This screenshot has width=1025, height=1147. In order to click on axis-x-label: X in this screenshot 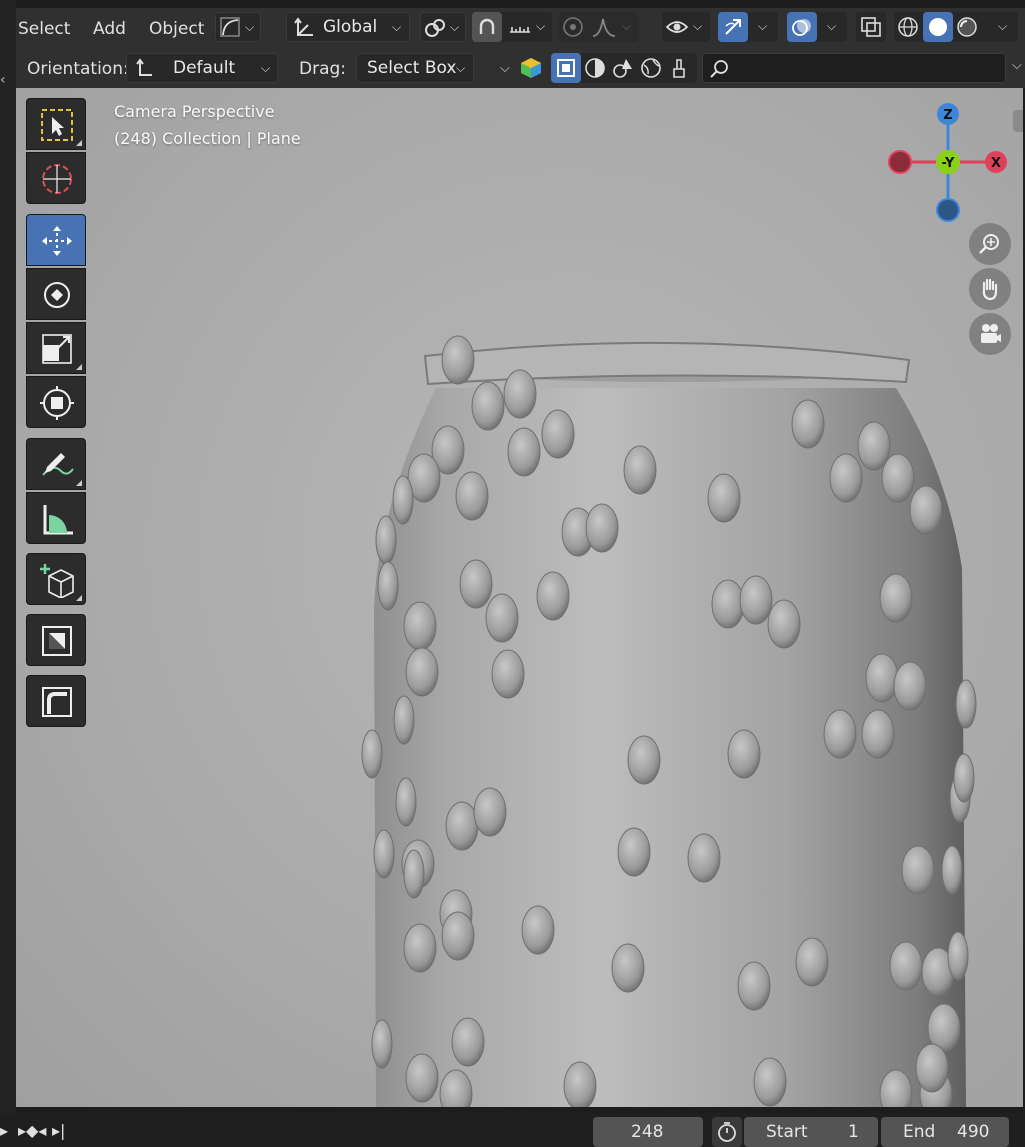, I will do `click(996, 163)`.